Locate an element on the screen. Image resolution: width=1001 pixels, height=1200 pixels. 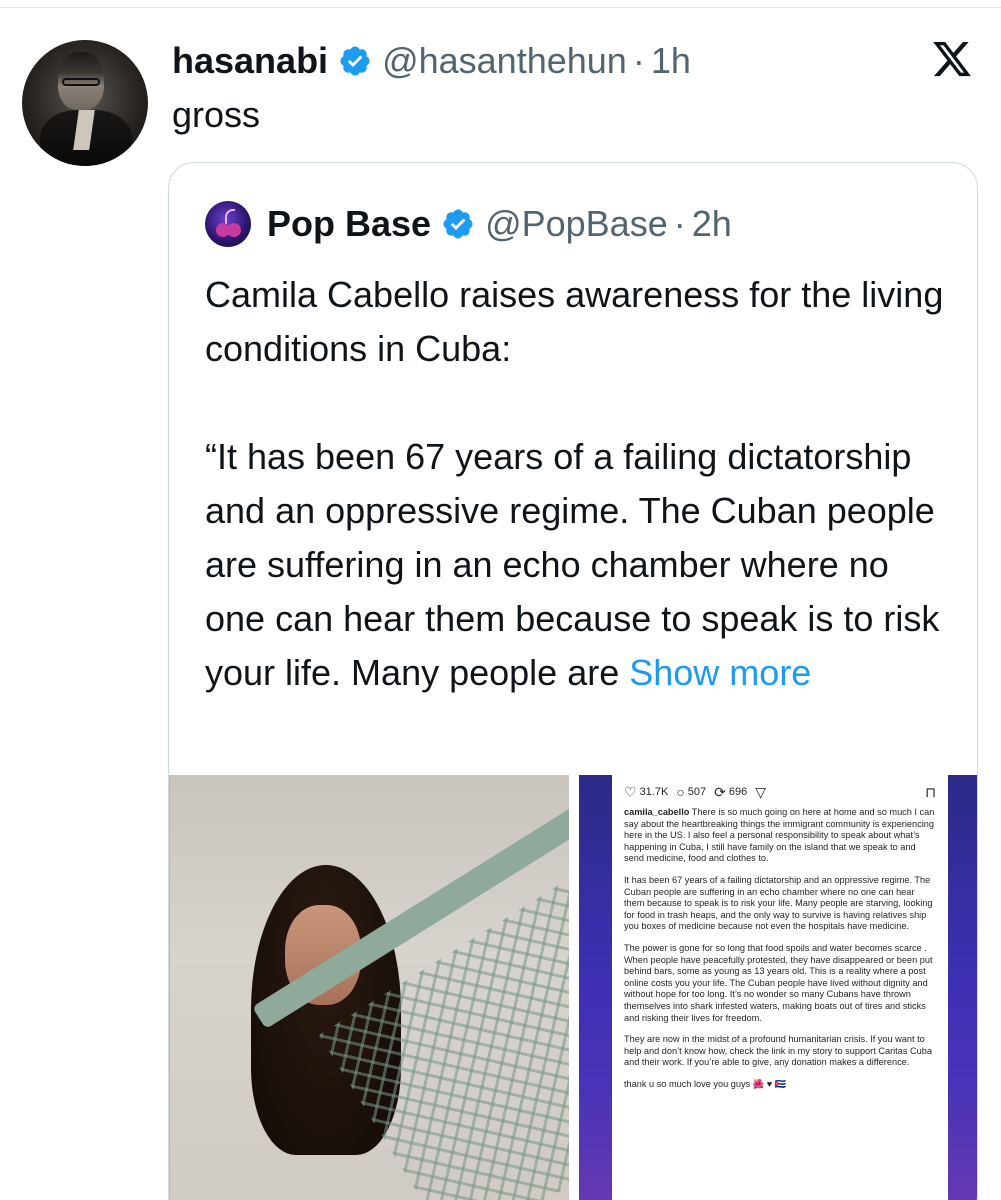
likes-count: 31.7K is located at coordinates (654, 792).